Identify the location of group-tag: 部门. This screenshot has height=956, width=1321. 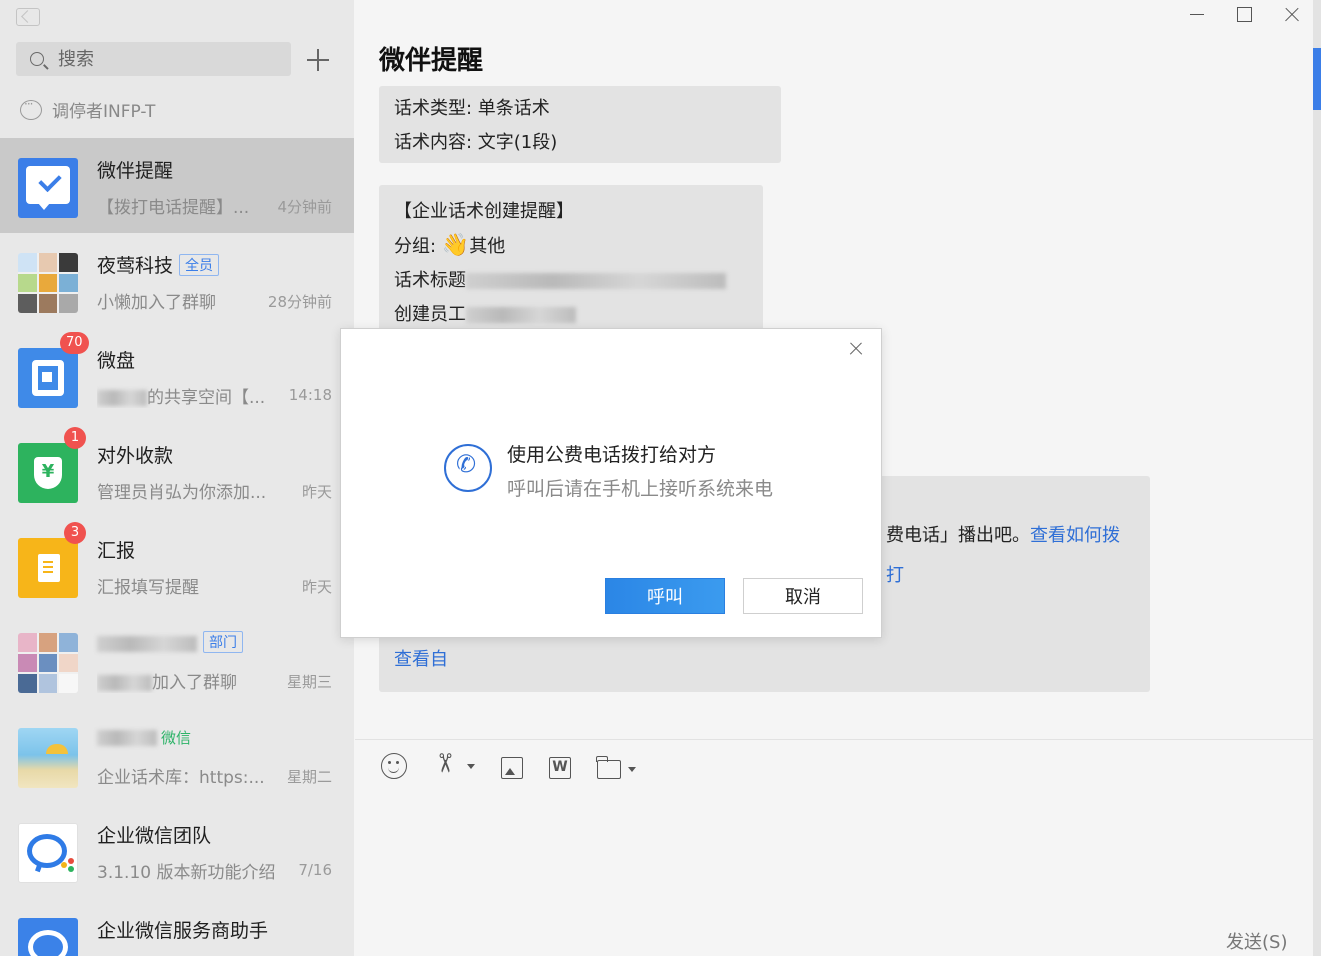
(223, 642).